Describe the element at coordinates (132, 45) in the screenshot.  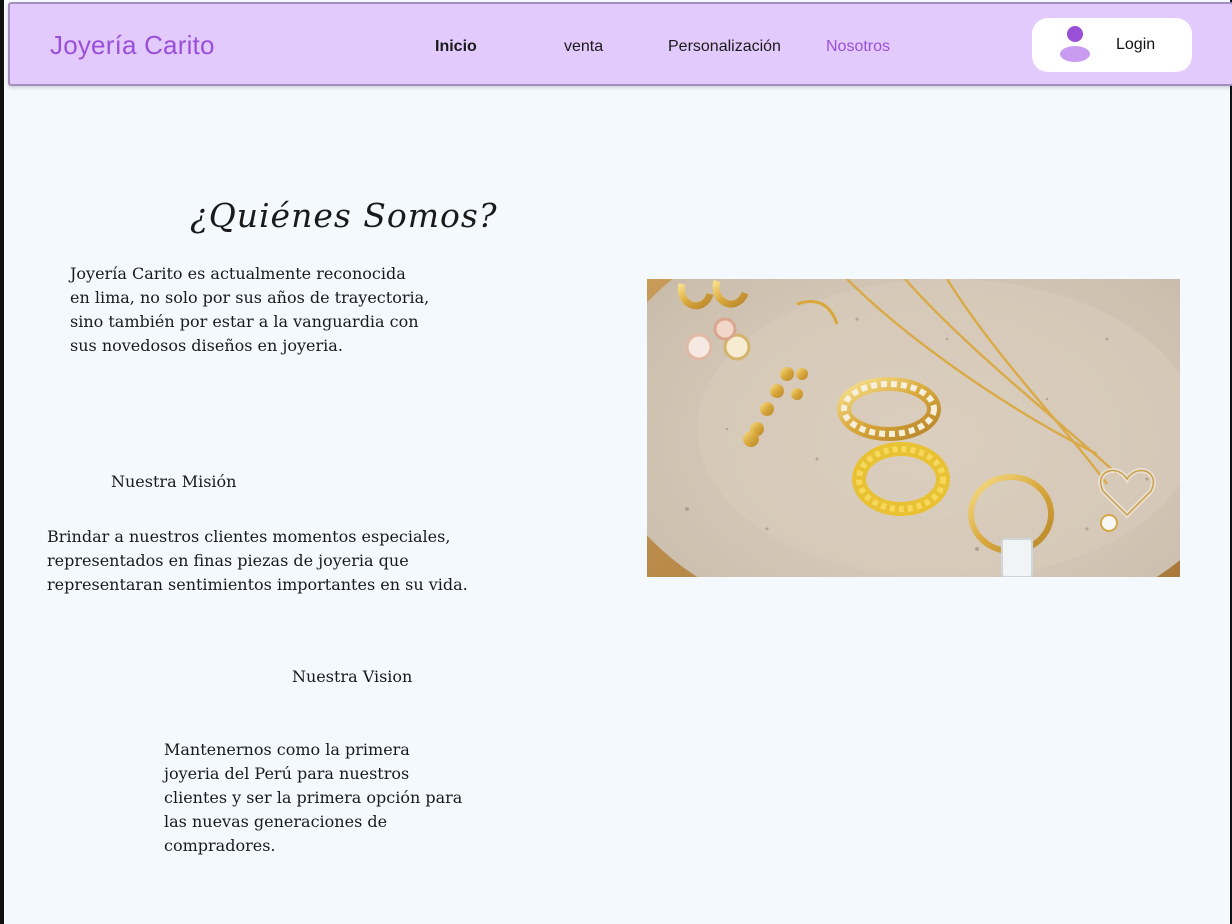
I see `brand-logo: Joyería Carito` at that location.